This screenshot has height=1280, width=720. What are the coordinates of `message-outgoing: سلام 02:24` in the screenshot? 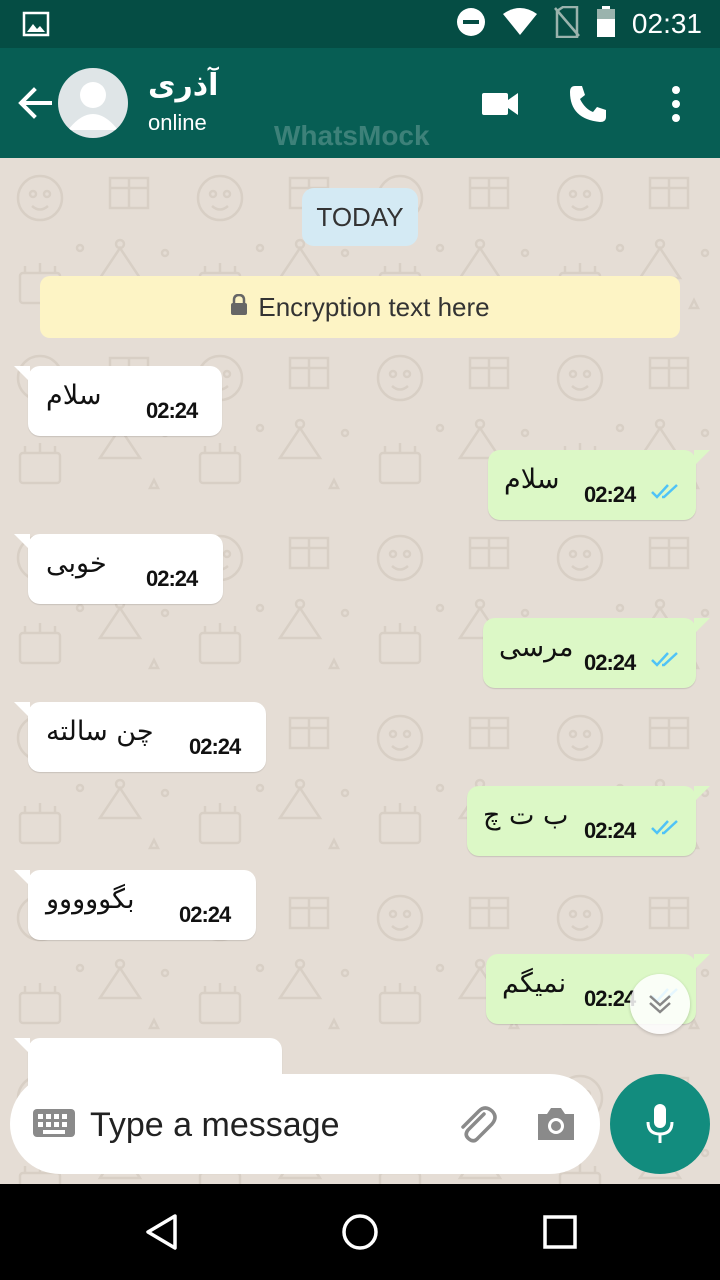 It's located at (599, 485).